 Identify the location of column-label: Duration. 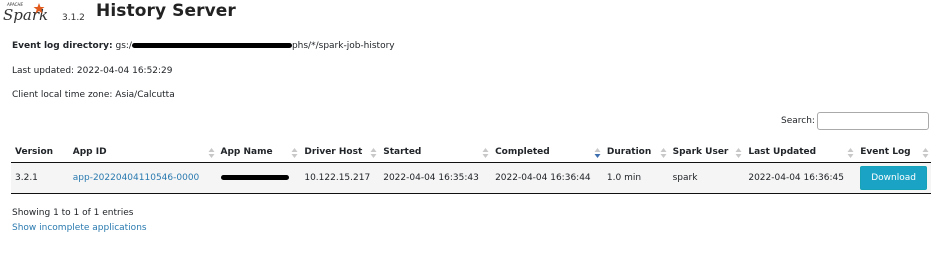
(629, 152).